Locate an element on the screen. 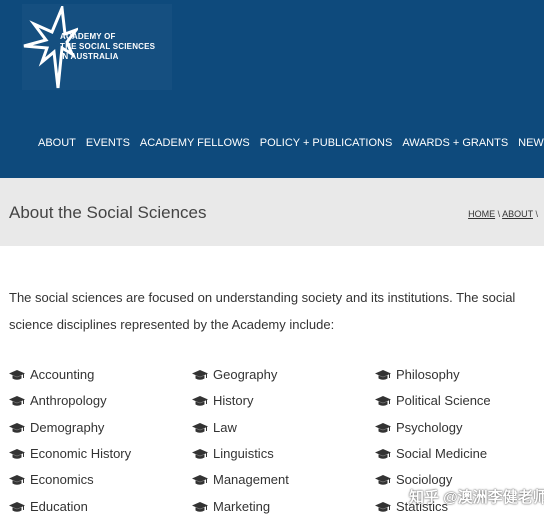 This screenshot has height=521, width=544. logo-line: THE SOCIAL SCIENCES is located at coordinates (108, 46).